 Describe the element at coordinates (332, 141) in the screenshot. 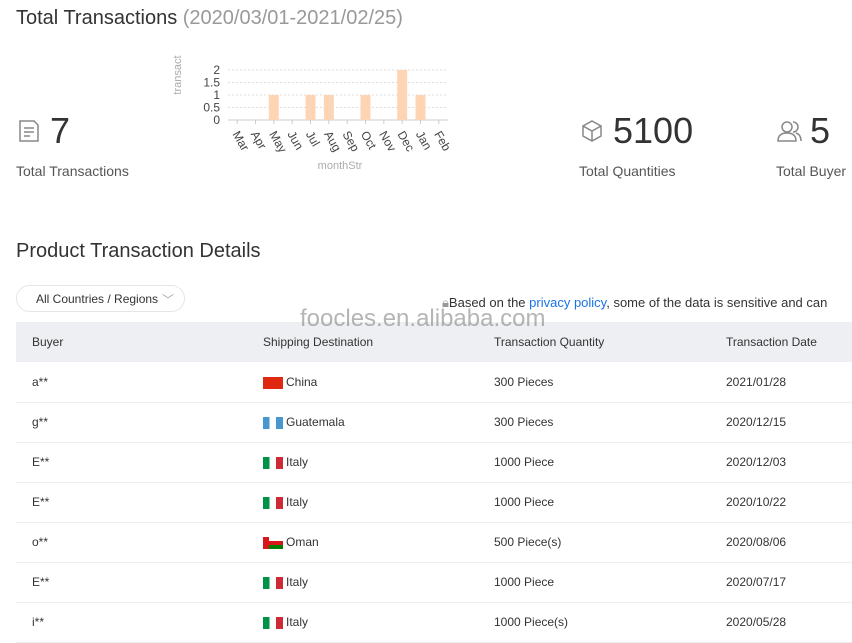

I see `x-tick-label: Aug` at that location.